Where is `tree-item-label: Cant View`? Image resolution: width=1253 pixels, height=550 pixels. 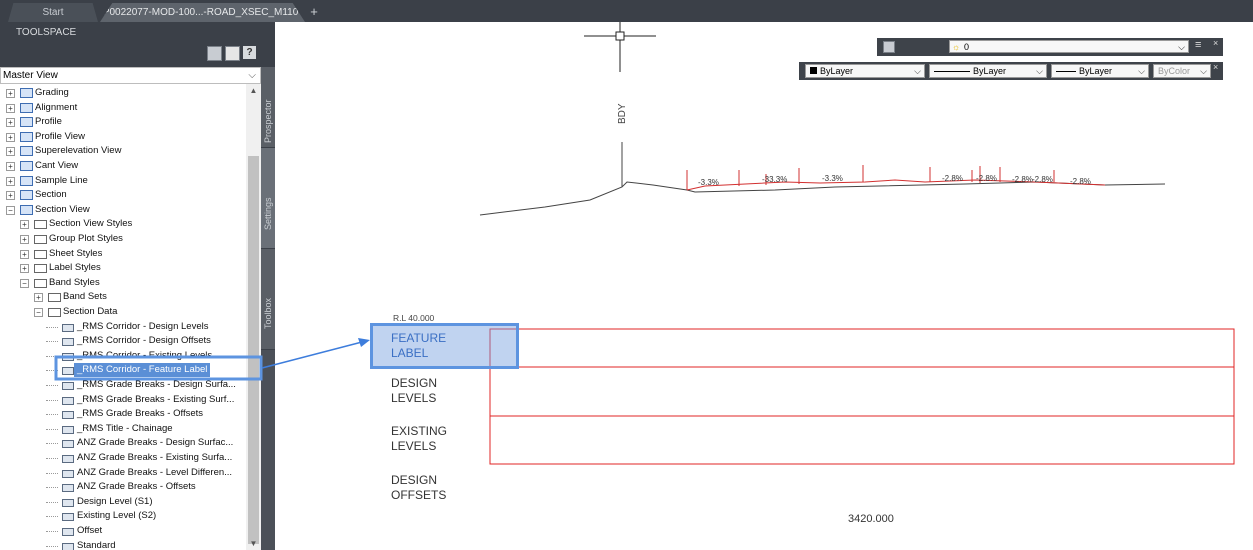 tree-item-label: Cant View is located at coordinates (57, 165).